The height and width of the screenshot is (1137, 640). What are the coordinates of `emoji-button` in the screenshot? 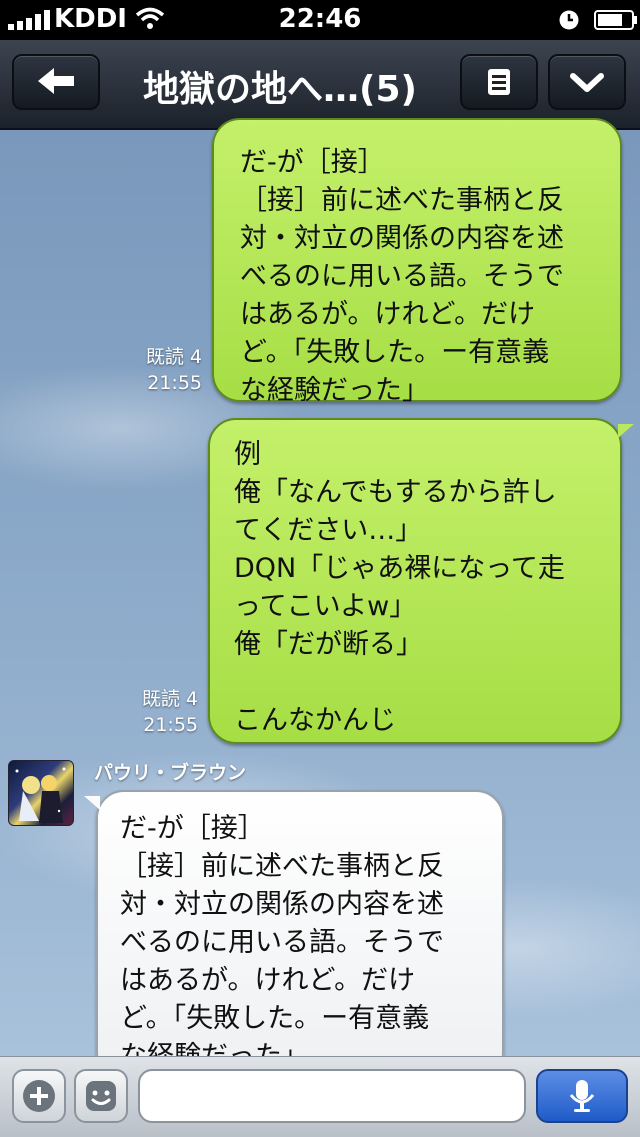 It's located at (101, 1096).